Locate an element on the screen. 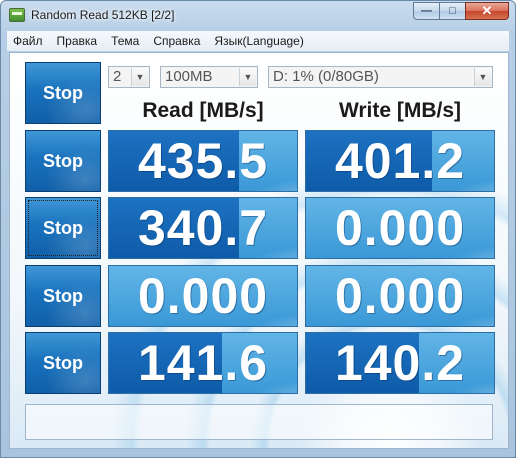 Image resolution: width=516 pixels, height=458 pixels. 4k-qd32-write-result: 140.2 is located at coordinates (400, 363).